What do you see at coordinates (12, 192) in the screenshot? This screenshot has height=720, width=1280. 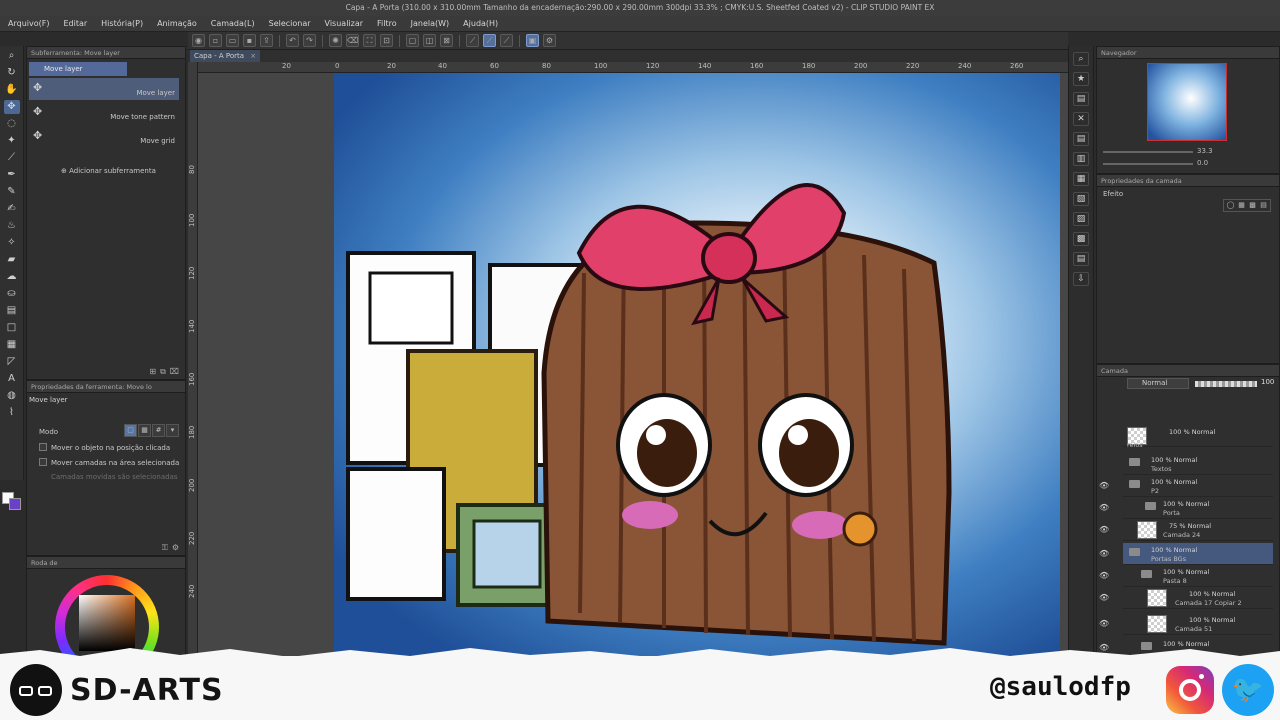 I see `pencil-tool-icon: ✎` at bounding box center [12, 192].